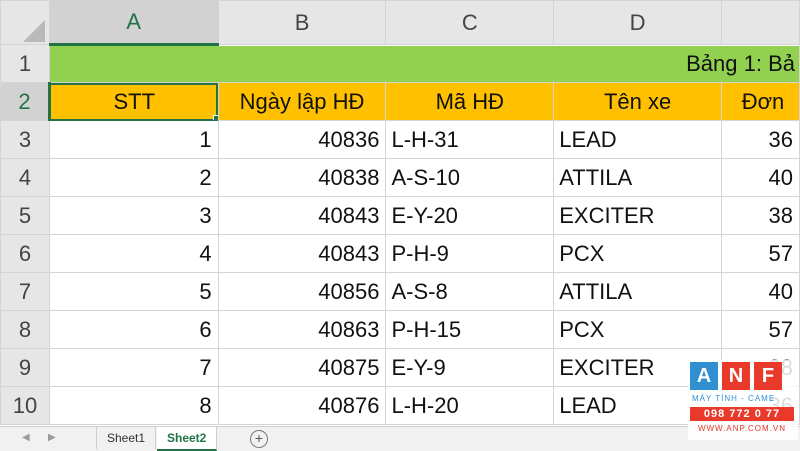 Image resolution: width=800 pixels, height=451 pixels. What do you see at coordinates (760, 215) in the screenshot?
I see `cell-don-gia: 38` at bounding box center [760, 215].